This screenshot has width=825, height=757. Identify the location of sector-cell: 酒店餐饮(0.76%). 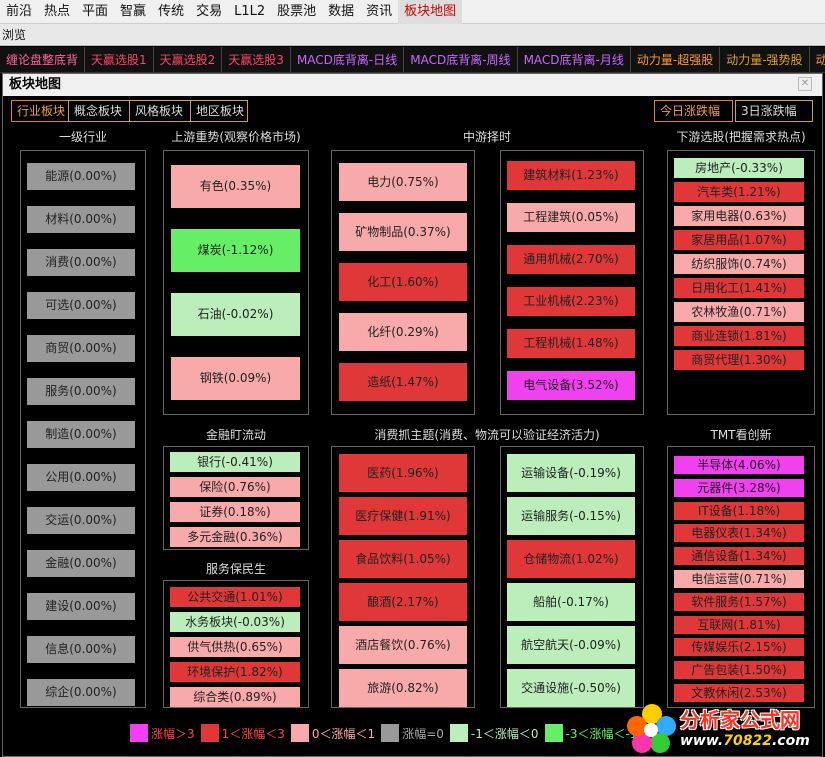
(403, 645).